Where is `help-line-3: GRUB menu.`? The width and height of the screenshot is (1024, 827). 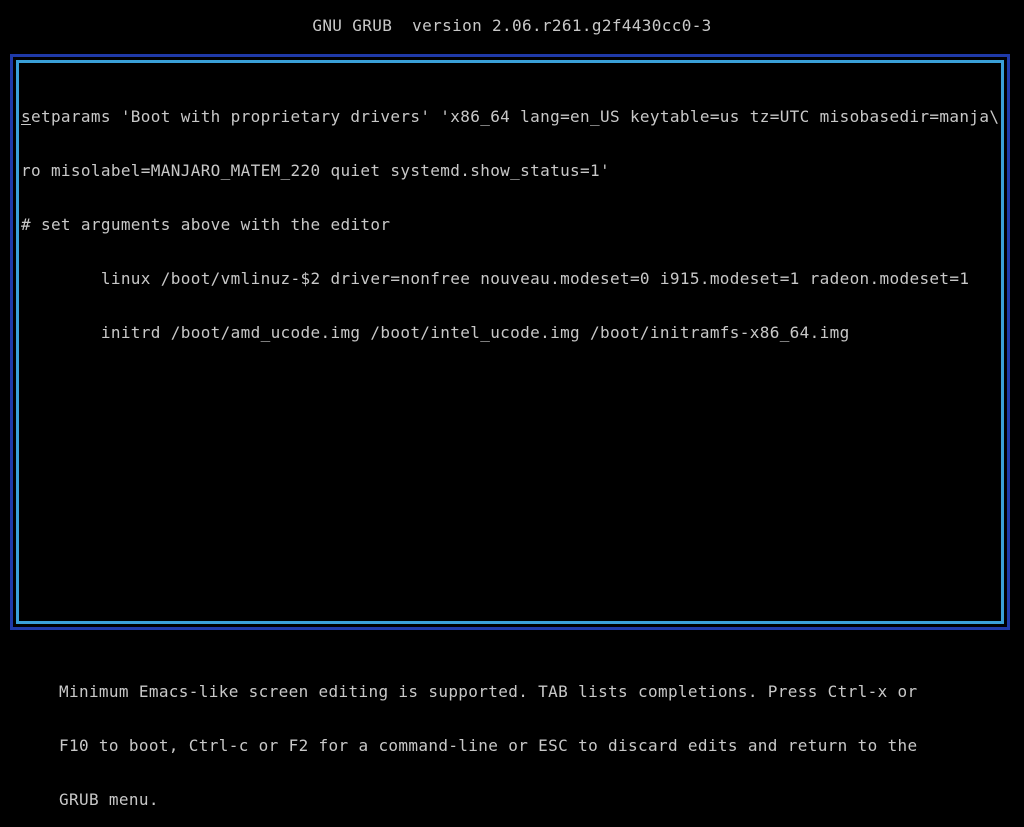
help-line-3: GRUB menu. is located at coordinates (109, 799).